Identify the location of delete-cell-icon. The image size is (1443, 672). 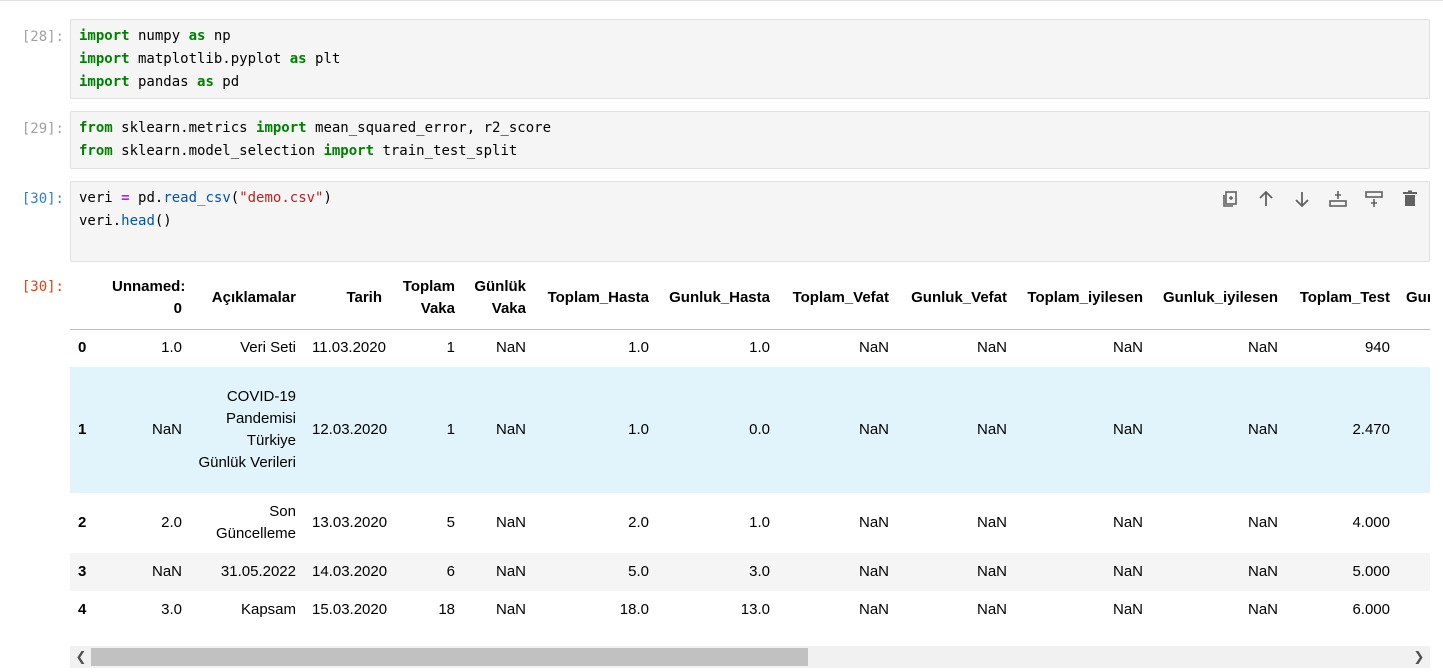
(1410, 199).